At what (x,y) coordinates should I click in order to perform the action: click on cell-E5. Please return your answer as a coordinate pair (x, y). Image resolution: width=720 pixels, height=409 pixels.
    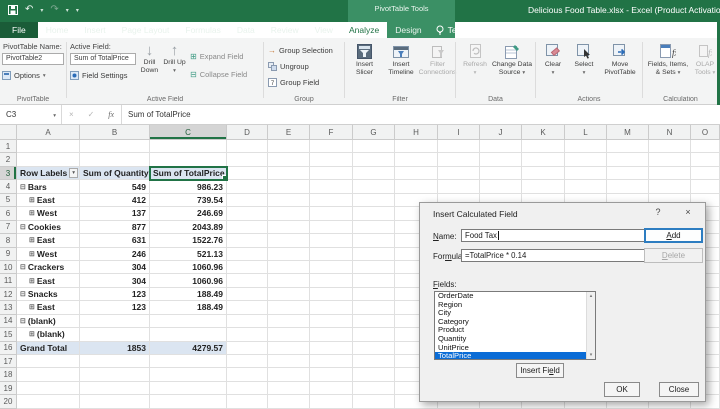
    Looking at the image, I should click on (289, 200).